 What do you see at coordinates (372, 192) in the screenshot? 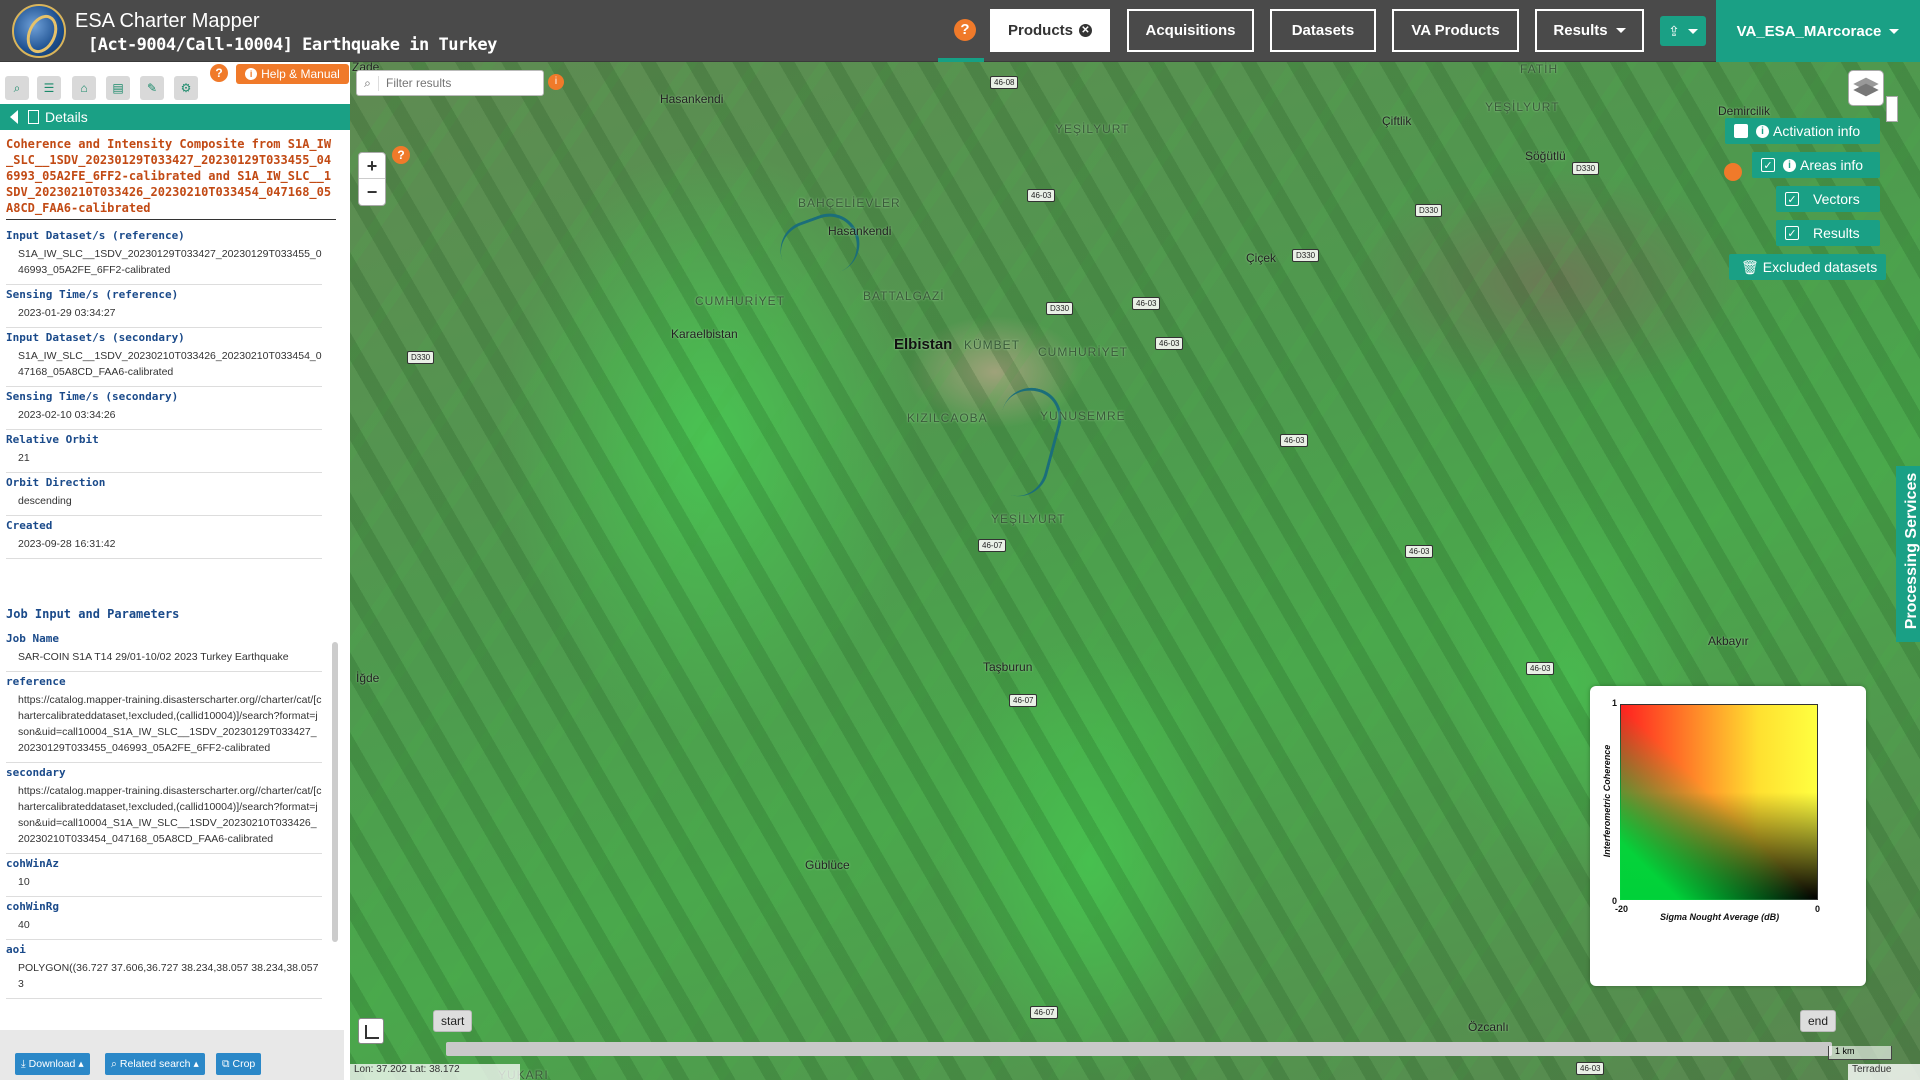
I see `zoom-out-button: −` at bounding box center [372, 192].